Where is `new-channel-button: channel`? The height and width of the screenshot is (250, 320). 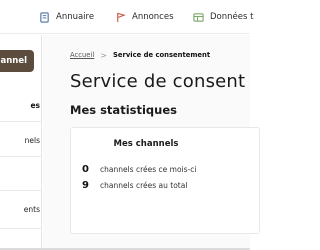
new-channel-button: channel is located at coordinates (17, 61).